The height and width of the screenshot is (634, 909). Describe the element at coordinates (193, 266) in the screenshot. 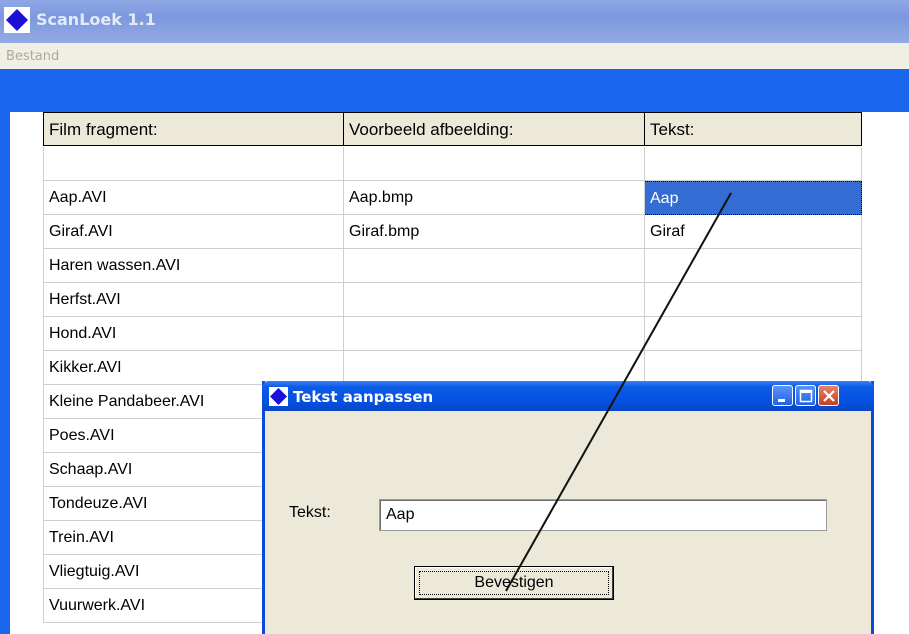

I see `cell-film-fragment: Haren wassen.AVI` at that location.